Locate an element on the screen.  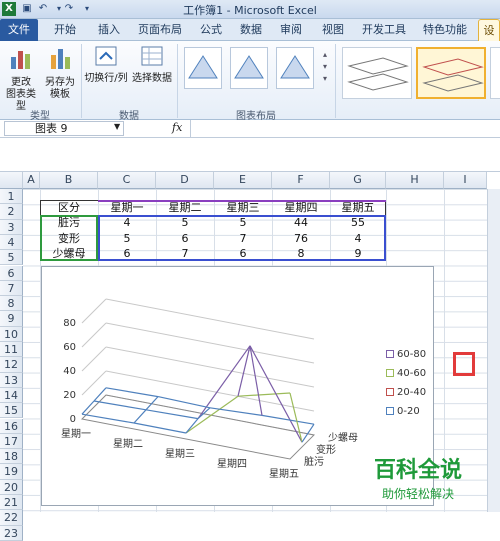
column-header: H is located at coordinates (415, 180).